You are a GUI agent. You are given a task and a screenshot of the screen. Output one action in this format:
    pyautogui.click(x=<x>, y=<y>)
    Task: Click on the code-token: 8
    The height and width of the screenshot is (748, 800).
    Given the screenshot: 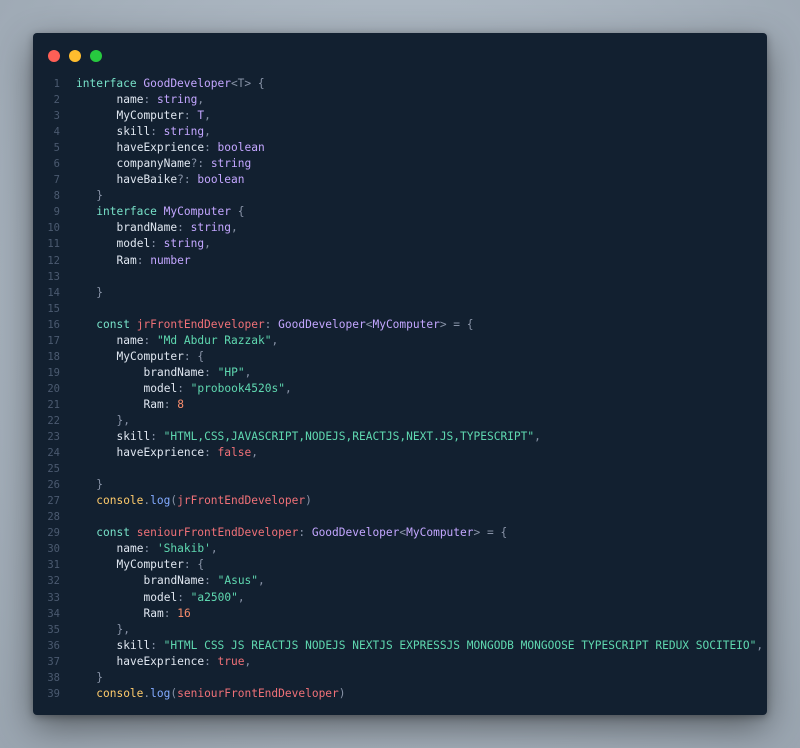 What is the action you would take?
    pyautogui.click(x=180, y=404)
    